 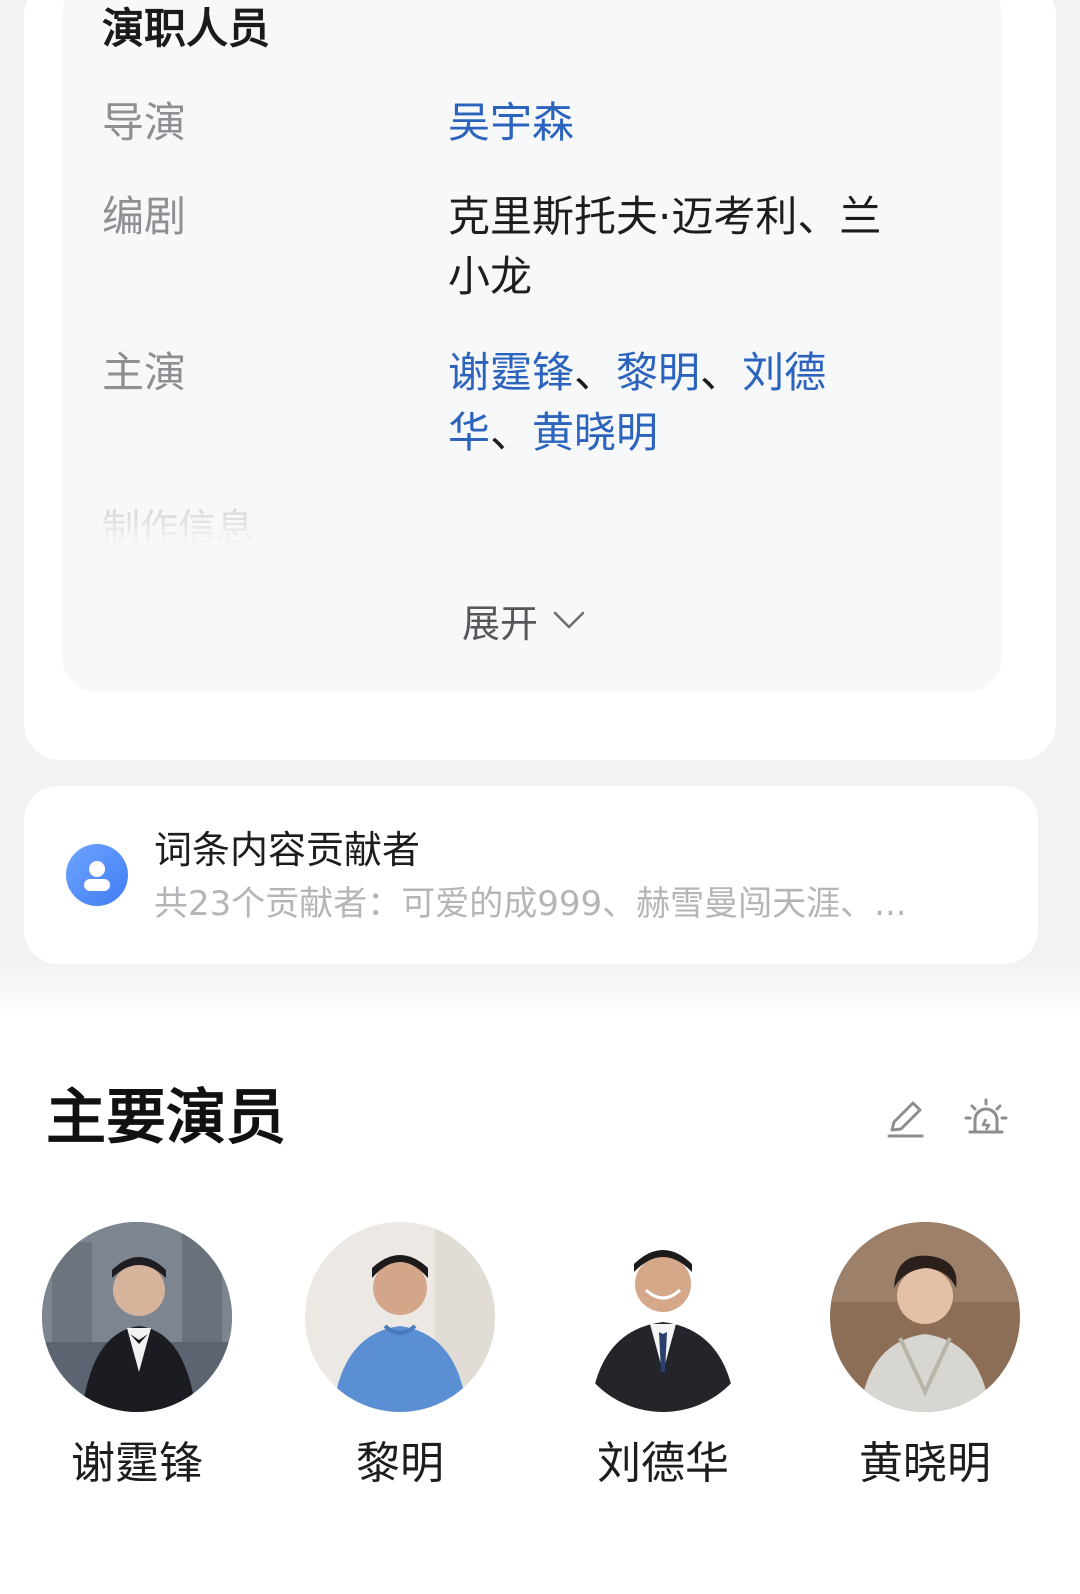 What do you see at coordinates (658, 372) in the screenshot?
I see `star-link-2: 黎明` at bounding box center [658, 372].